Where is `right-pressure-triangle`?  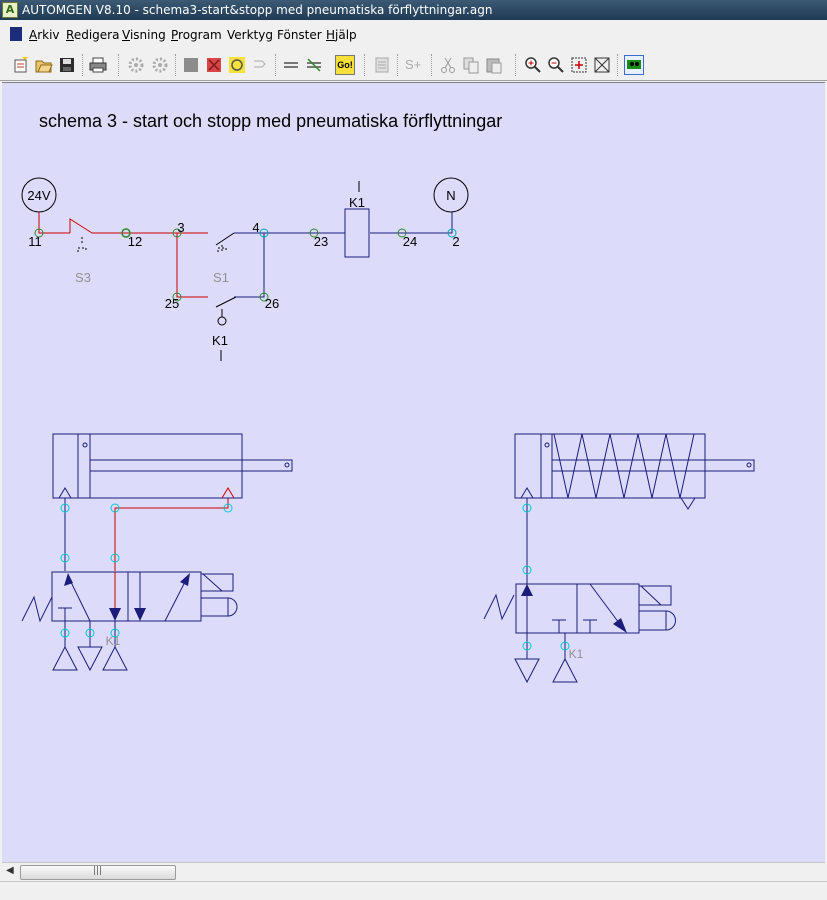
right-pressure-triangle is located at coordinates (565, 670).